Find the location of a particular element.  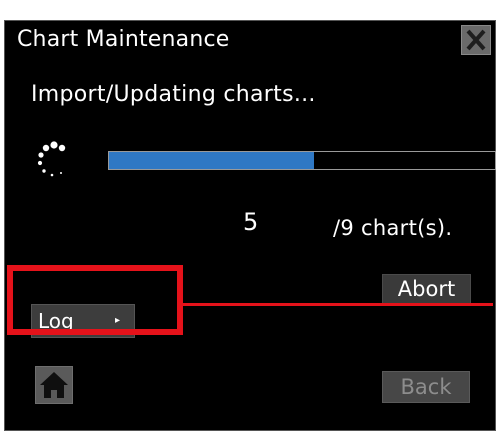

abort-button: Abort is located at coordinates (426, 289).